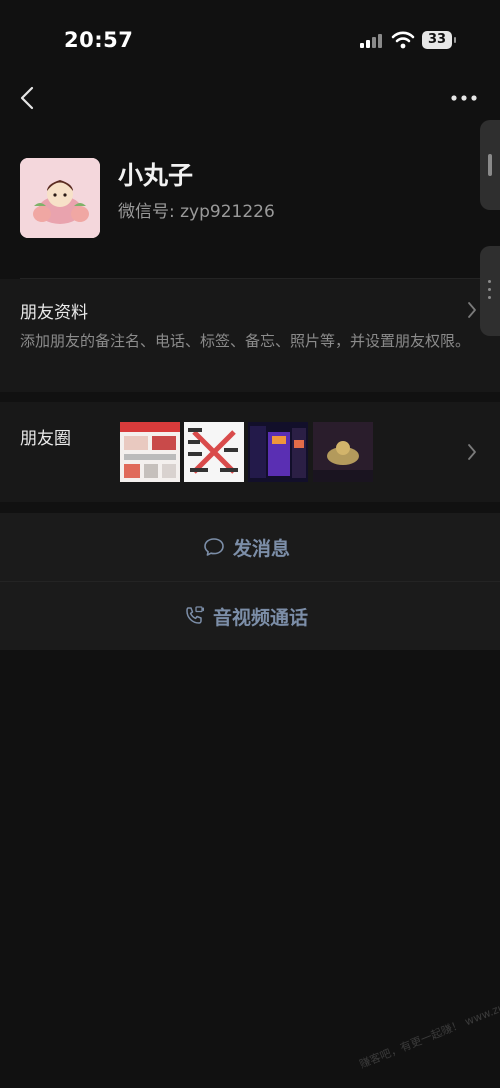  Describe the element at coordinates (403, 40) in the screenshot. I see `wifi-icon` at that location.